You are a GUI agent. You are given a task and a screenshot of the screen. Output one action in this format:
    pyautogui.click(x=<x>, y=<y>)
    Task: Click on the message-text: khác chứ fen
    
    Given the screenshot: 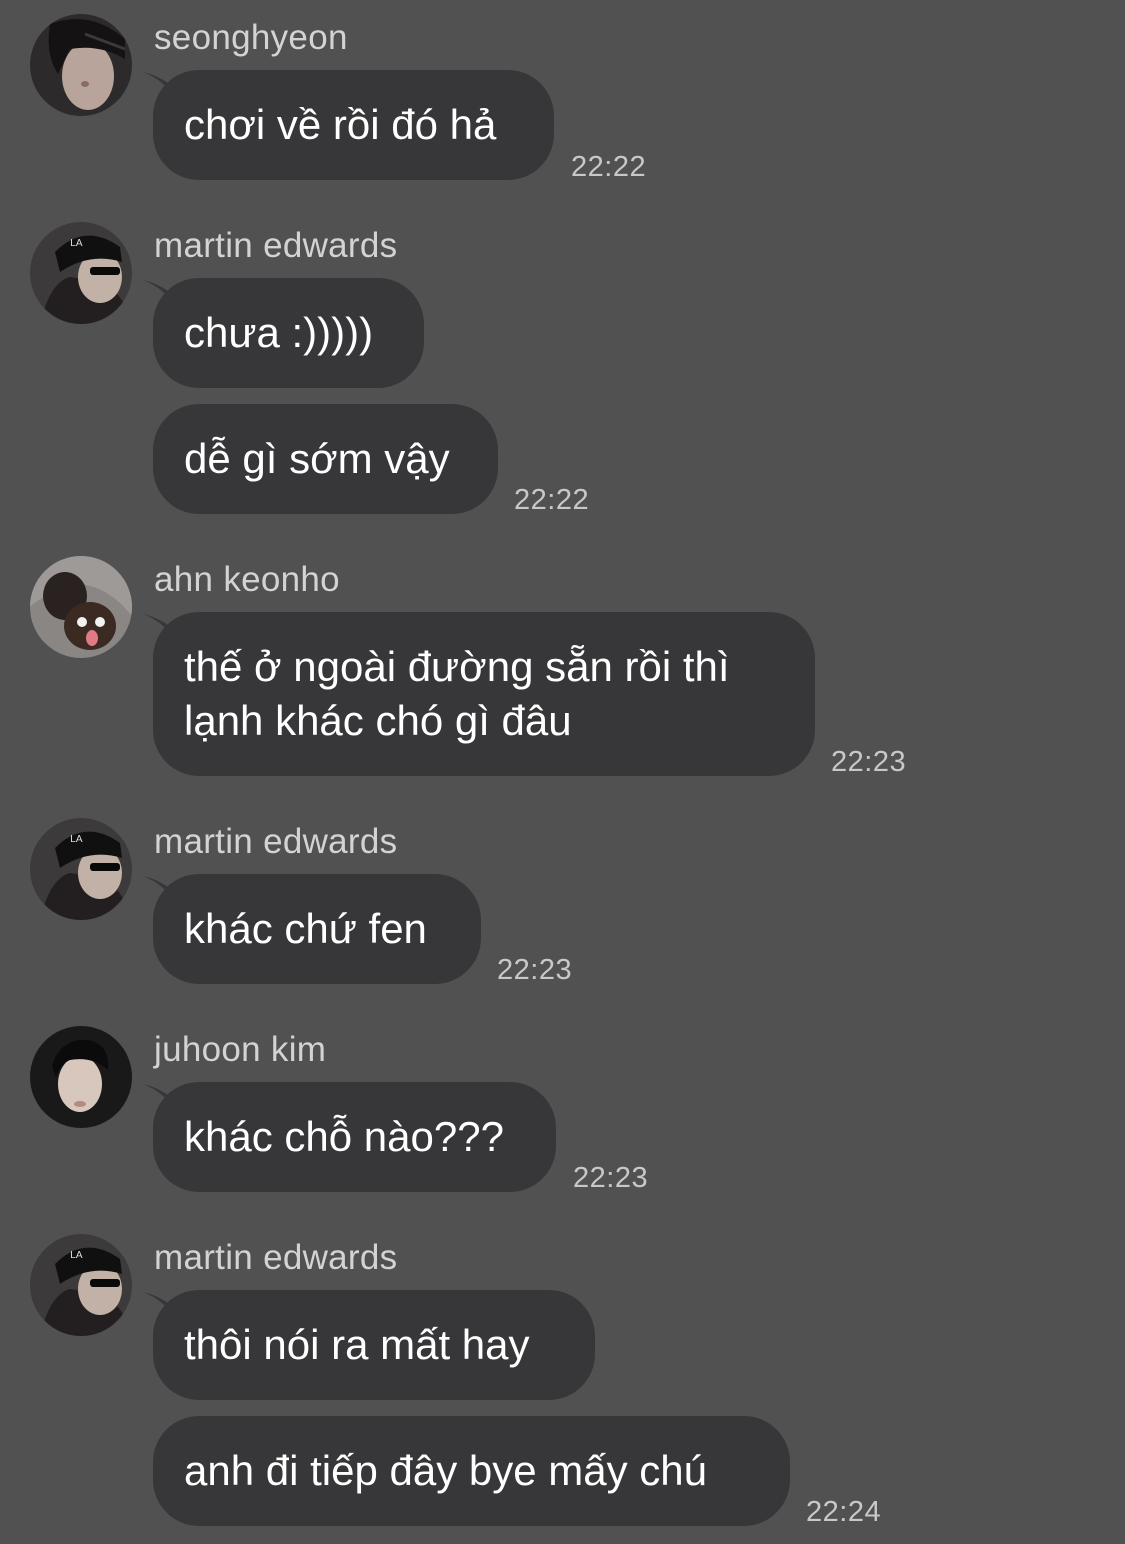 What is the action you would take?
    pyautogui.click(x=305, y=928)
    